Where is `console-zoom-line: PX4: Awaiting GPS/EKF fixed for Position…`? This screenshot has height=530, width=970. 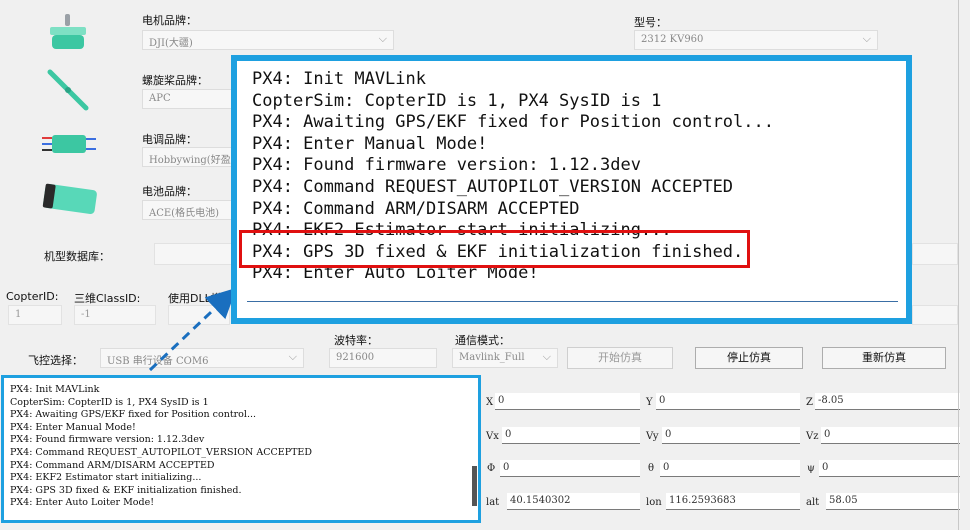
console-zoom-line: PX4: Awaiting GPS/EKF fixed for Position… is located at coordinates (513, 122).